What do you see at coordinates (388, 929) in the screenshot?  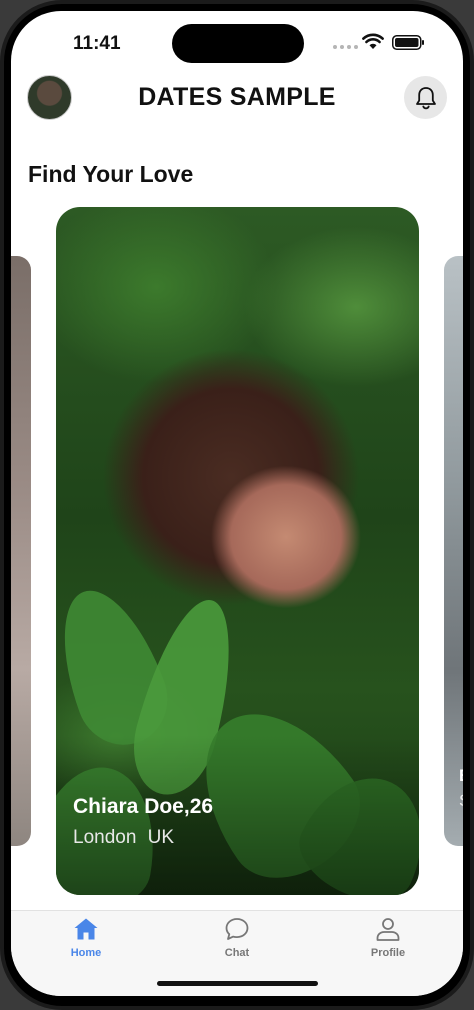 I see `person-icon` at bounding box center [388, 929].